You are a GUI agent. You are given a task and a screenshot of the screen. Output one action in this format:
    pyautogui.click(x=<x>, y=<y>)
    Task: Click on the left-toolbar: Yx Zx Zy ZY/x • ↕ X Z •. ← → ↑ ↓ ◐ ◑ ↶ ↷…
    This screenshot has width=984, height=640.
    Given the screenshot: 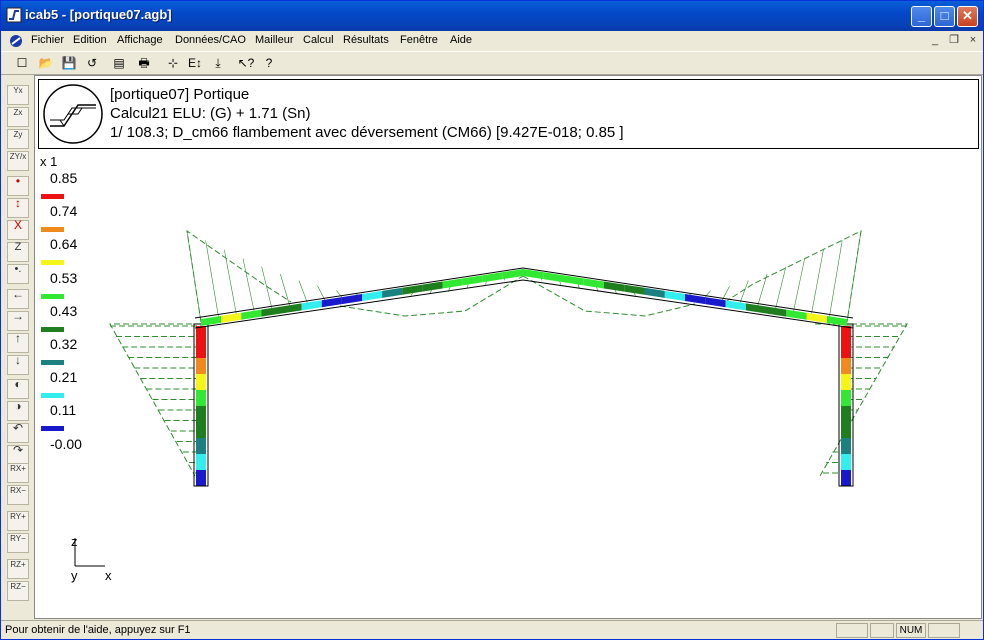 What is the action you would take?
    pyautogui.click(x=18, y=347)
    